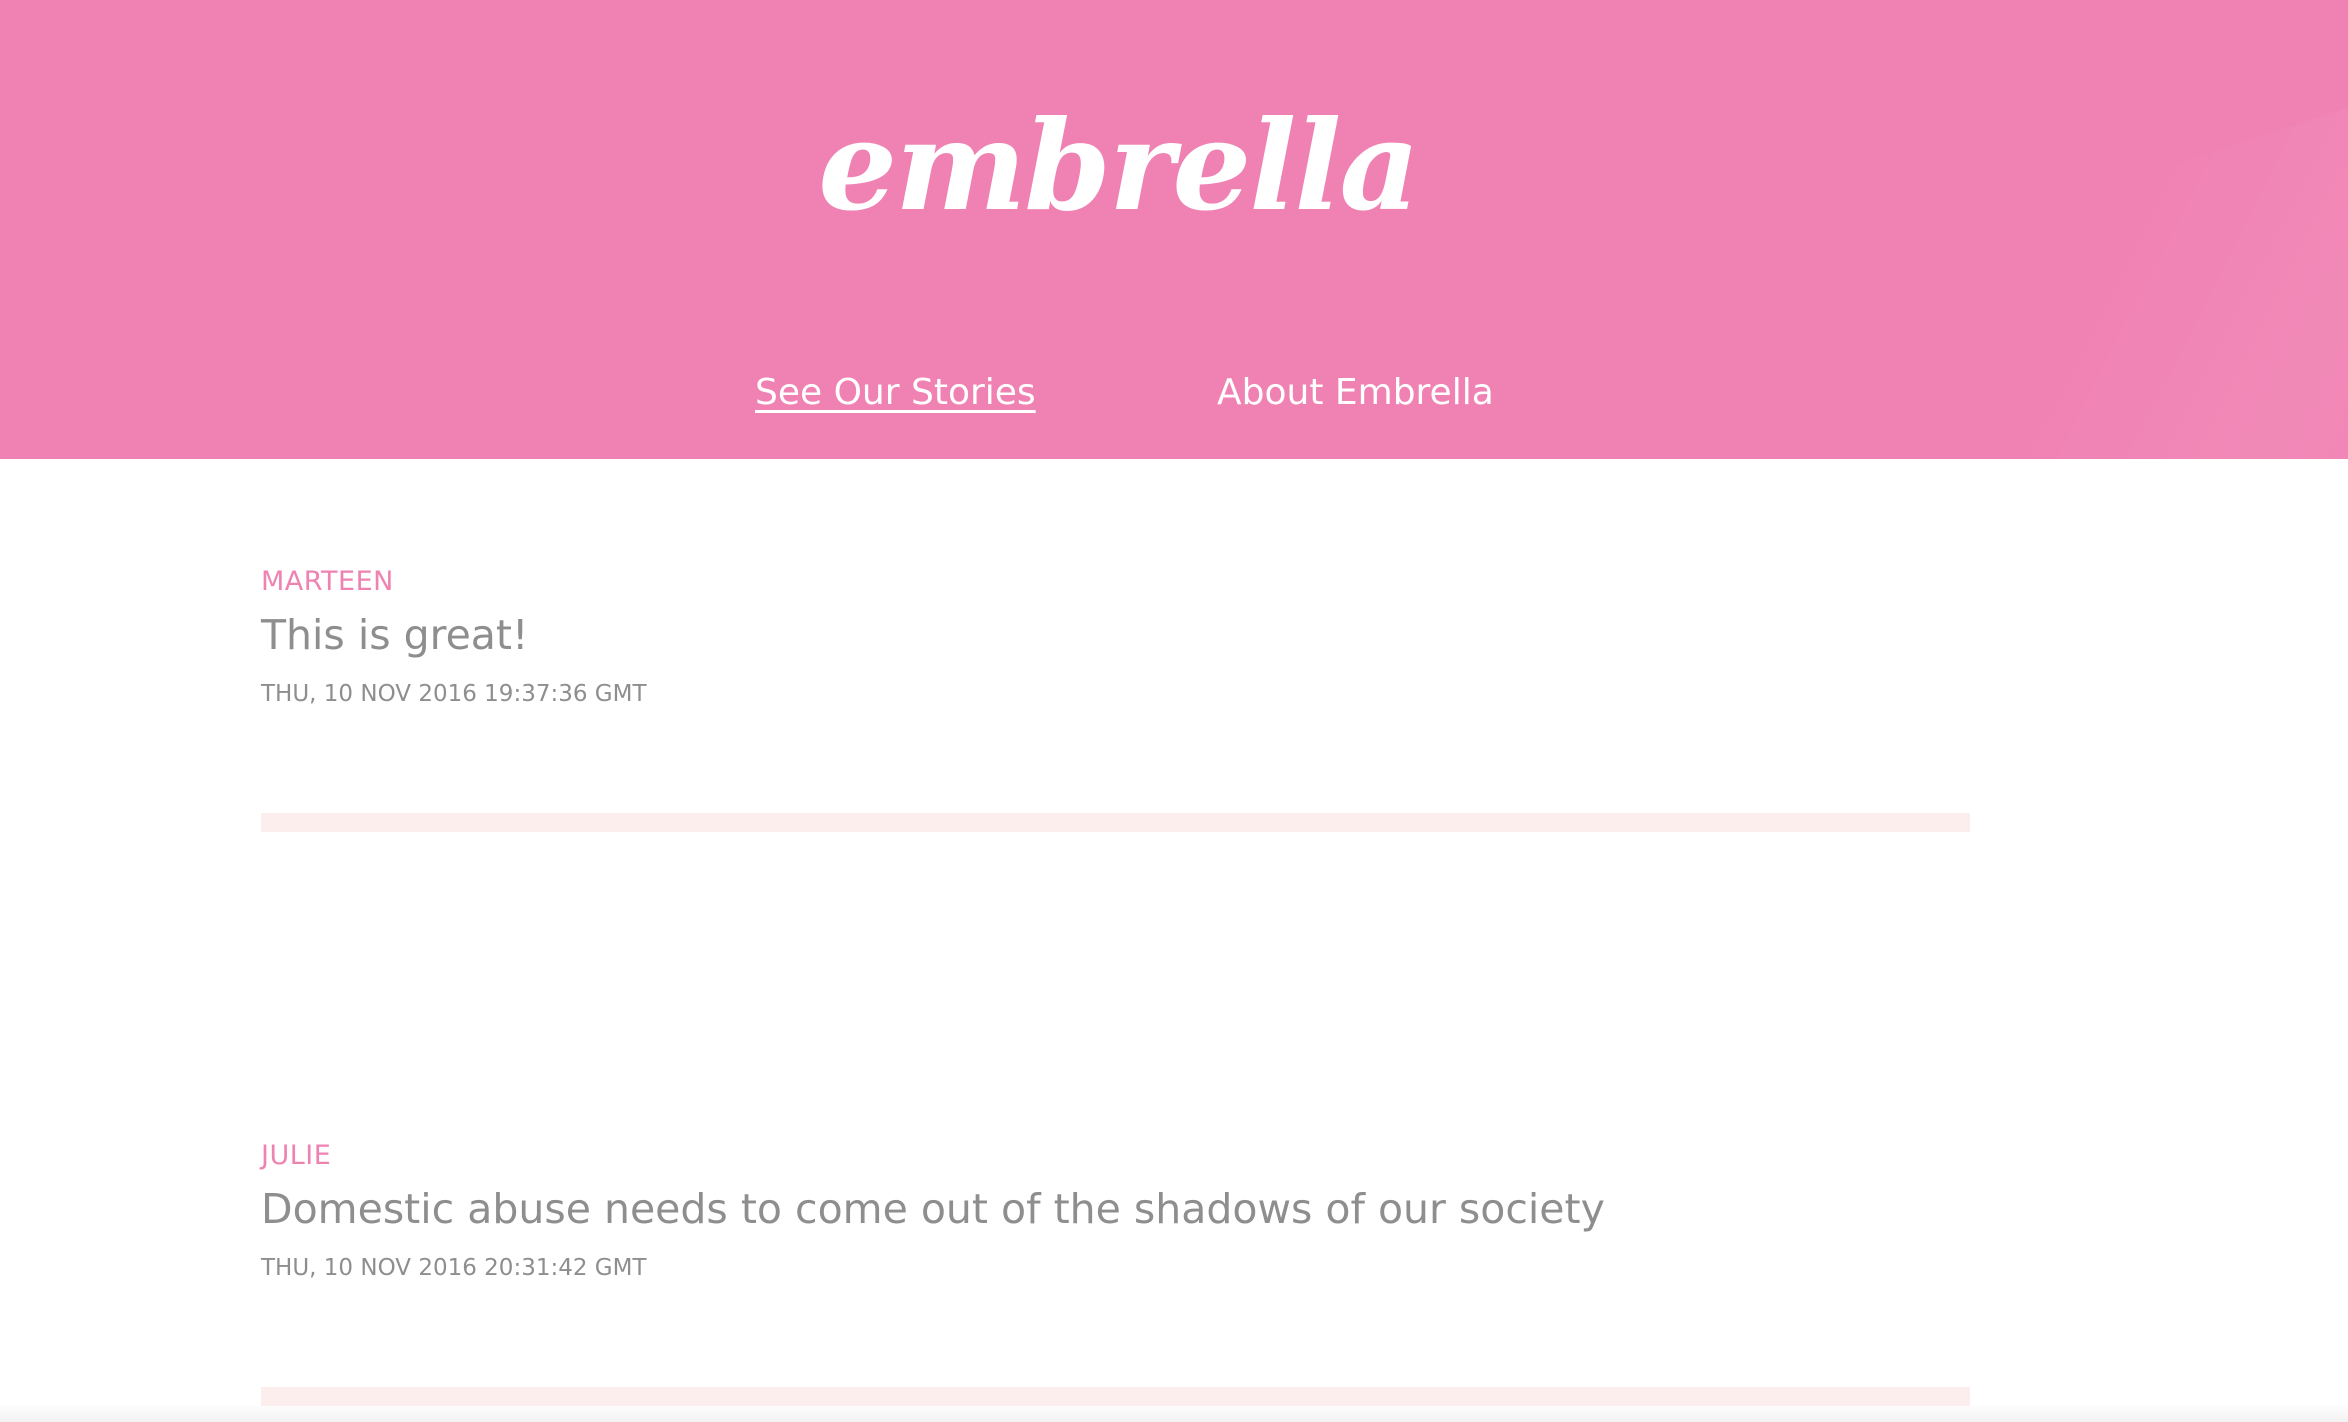 This screenshot has width=2348, height=1422. I want to click on nav-link-see-our-stories: See Our Stories, so click(895, 393).